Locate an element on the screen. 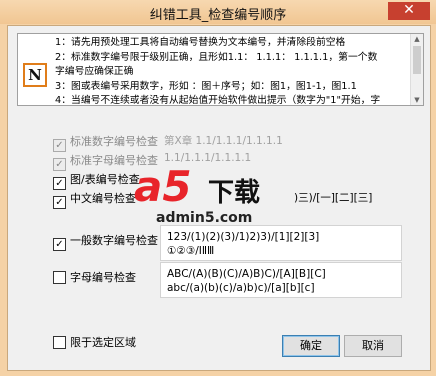  watermark-download: 下载 is located at coordinates (234, 193).